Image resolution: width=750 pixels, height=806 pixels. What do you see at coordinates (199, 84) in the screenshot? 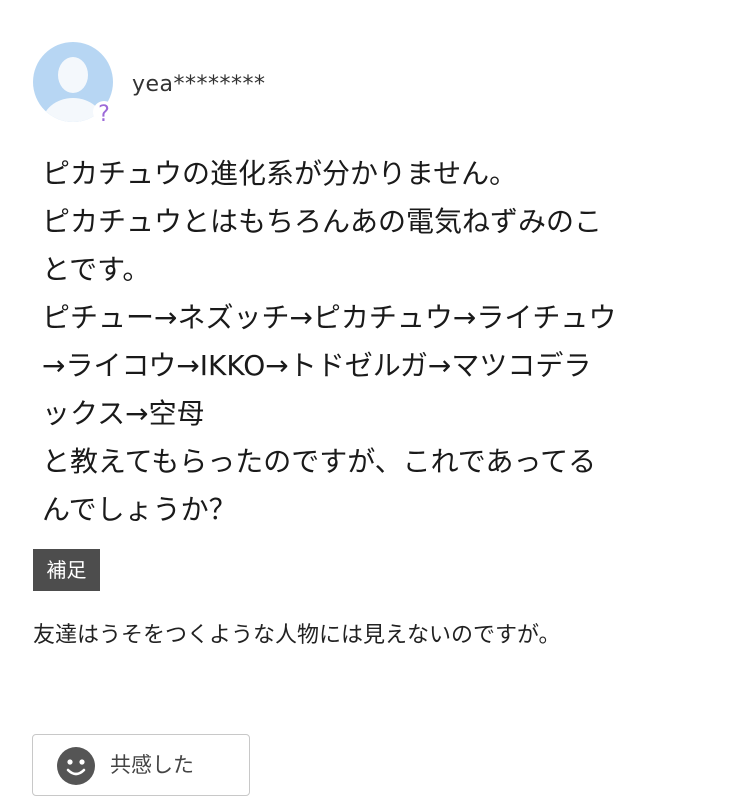
I see `username: yea********` at bounding box center [199, 84].